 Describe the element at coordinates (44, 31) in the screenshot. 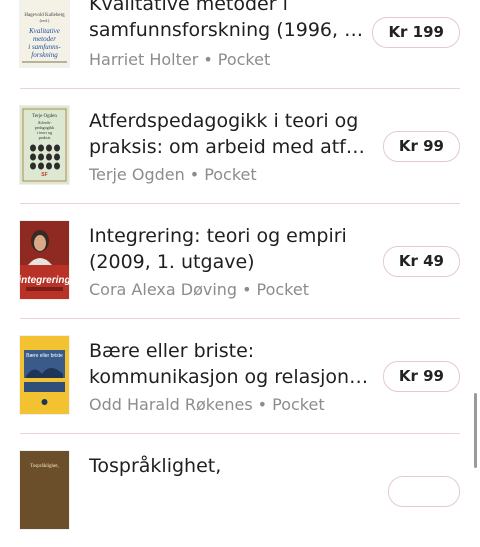

I see `svg-text: Kvalitative` at that location.